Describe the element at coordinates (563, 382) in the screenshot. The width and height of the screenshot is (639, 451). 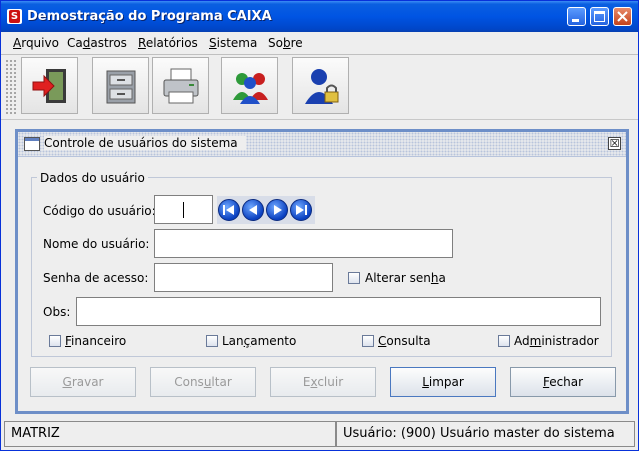
I see `close-form-button: Fechar` at that location.